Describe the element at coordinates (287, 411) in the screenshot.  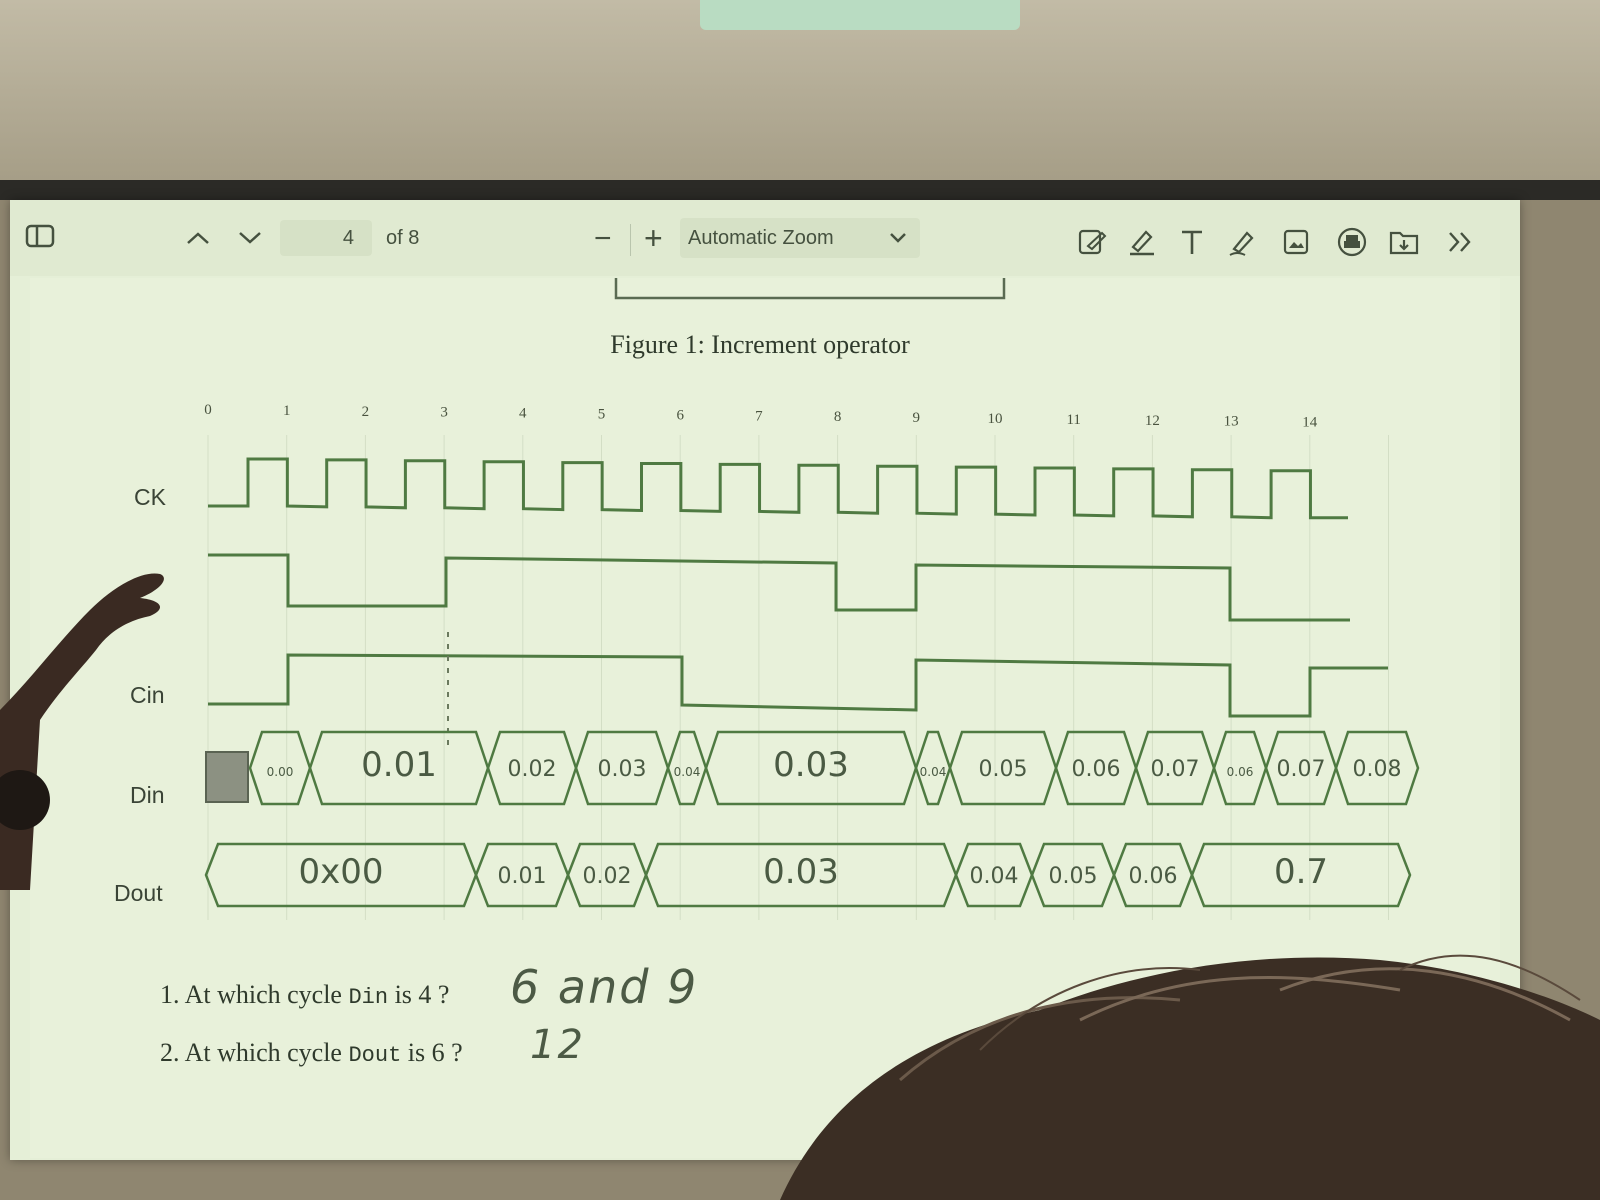
I see `cycle-label: 1` at that location.